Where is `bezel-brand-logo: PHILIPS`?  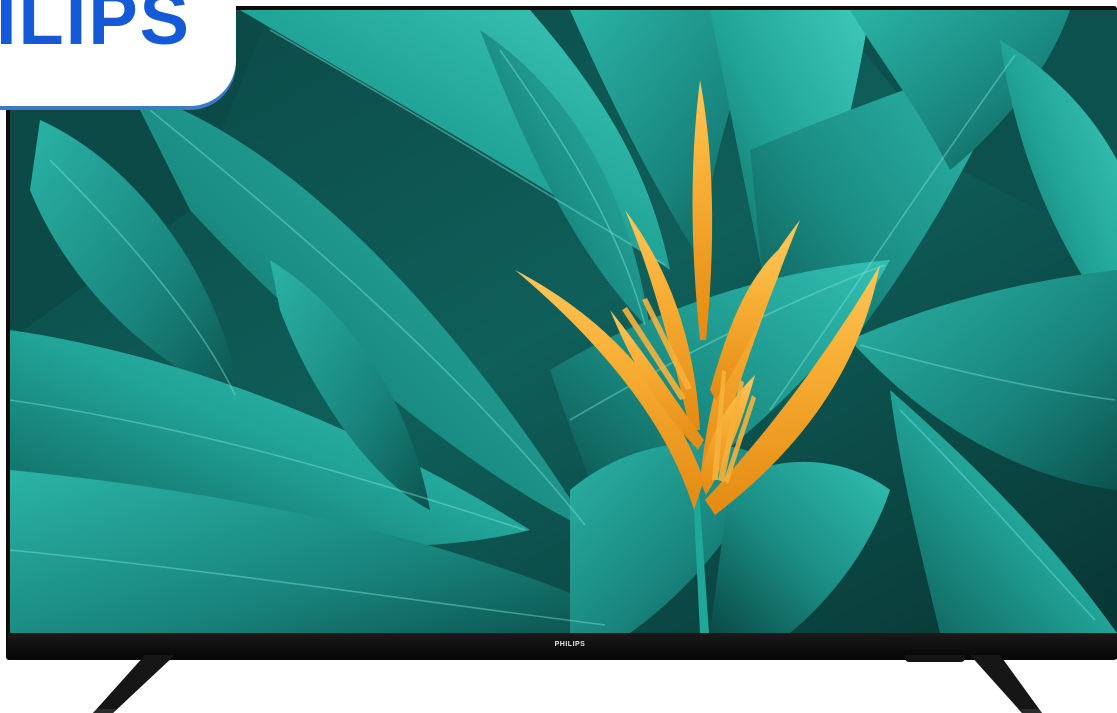
bezel-brand-logo: PHILIPS is located at coordinates (570, 644).